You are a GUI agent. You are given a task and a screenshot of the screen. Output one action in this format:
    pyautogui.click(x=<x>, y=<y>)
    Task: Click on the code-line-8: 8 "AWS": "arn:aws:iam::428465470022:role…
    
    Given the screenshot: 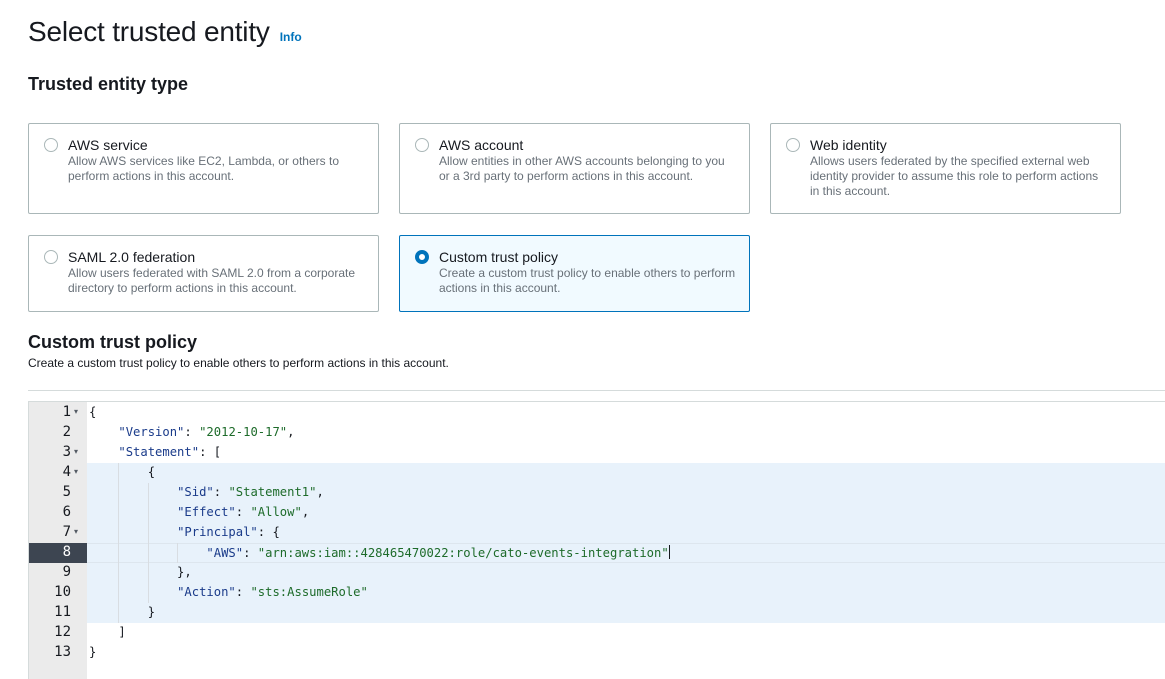 What is the action you would take?
    pyautogui.click(x=597, y=553)
    